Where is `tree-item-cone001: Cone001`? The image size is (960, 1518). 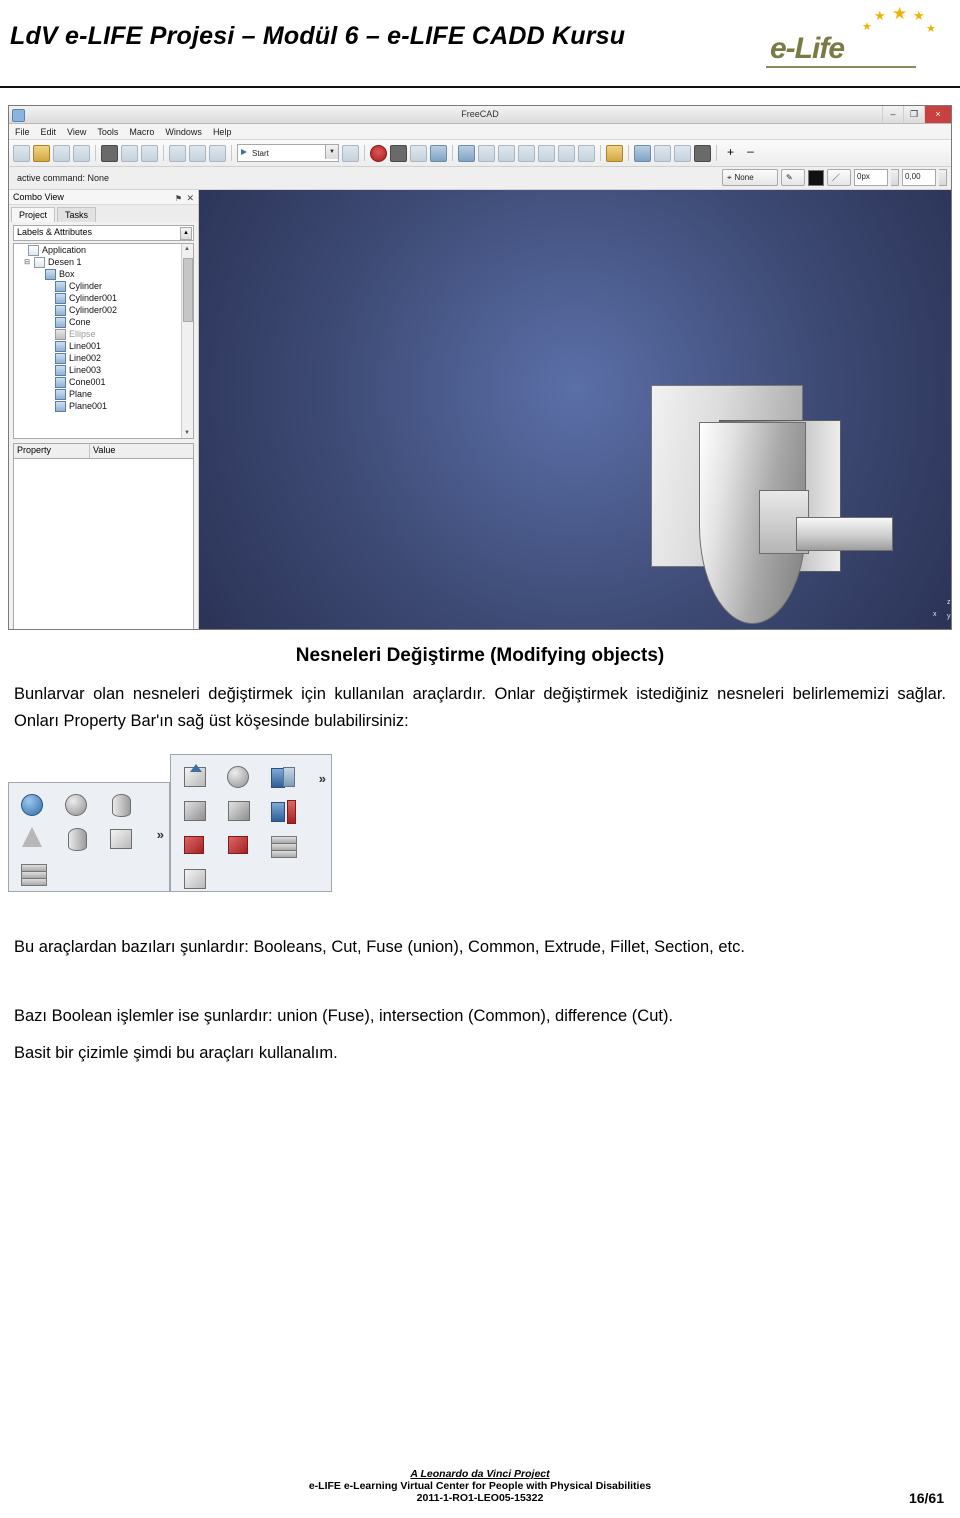
tree-item-cone001: Cone001 is located at coordinates (103, 382).